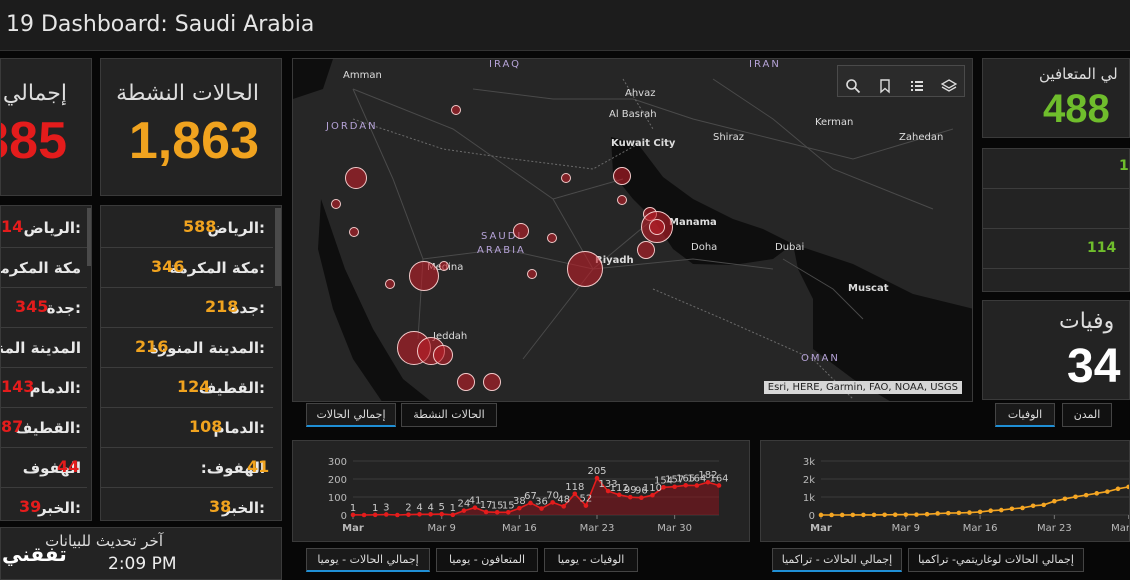 Image resolution: width=1130 pixels, height=580 pixels. I want to click on data-label: 164, so click(718, 478).